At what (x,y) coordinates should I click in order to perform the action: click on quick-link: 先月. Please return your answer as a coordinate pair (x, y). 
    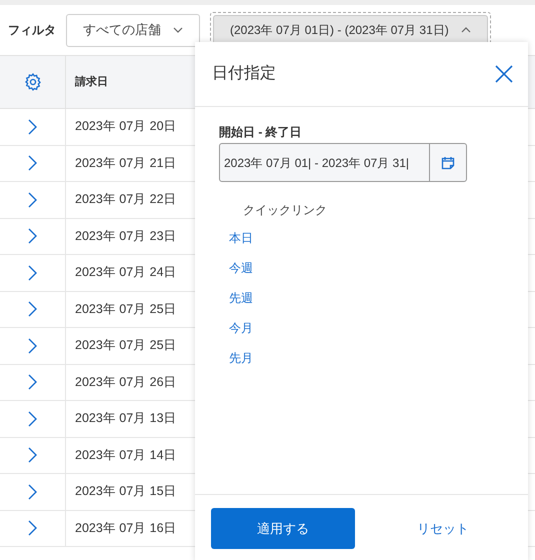
    Looking at the image, I should click on (241, 358).